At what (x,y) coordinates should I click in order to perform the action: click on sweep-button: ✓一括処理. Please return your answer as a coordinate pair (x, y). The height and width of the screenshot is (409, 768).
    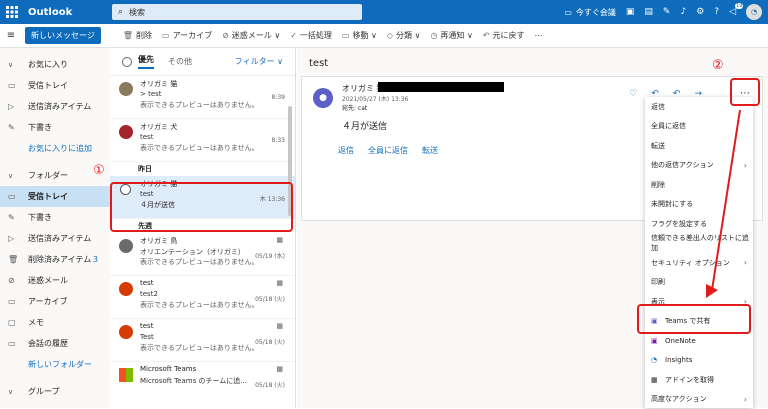
    Looking at the image, I should click on (311, 35).